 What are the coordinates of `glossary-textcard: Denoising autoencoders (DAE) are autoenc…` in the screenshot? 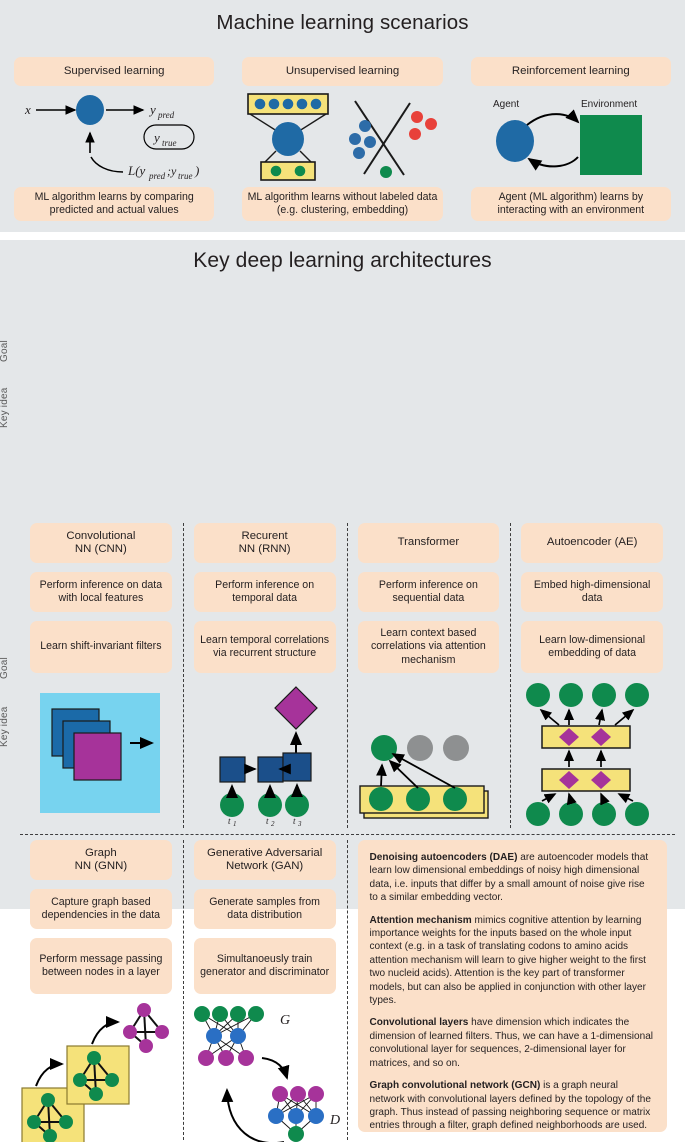 It's located at (512, 986).